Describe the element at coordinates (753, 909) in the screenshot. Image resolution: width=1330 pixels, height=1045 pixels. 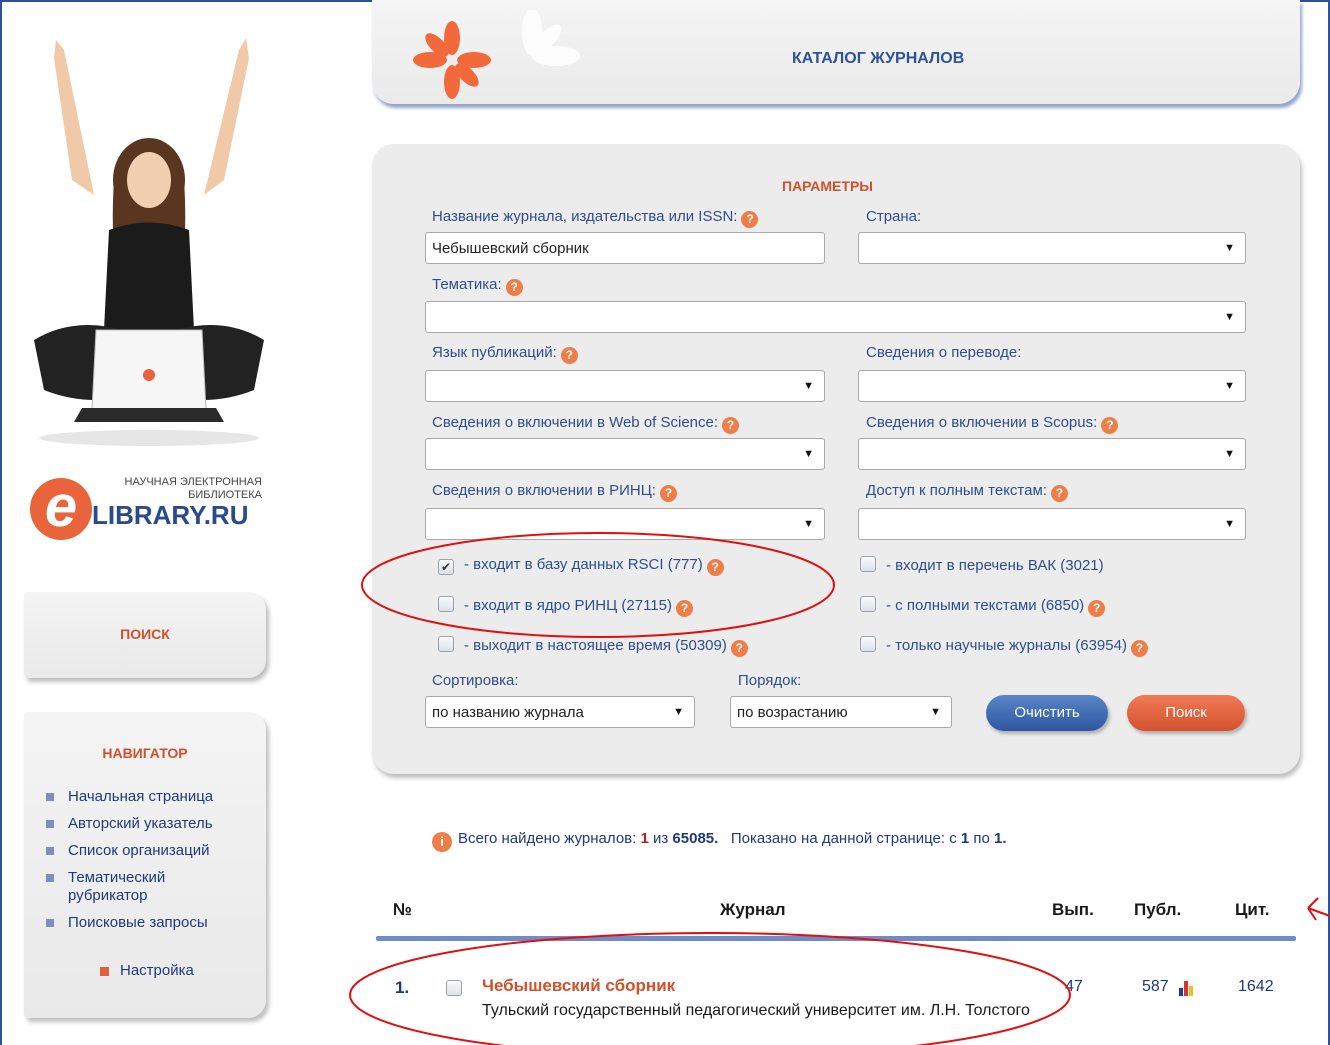
I see `column-journal: Журнал` at that location.